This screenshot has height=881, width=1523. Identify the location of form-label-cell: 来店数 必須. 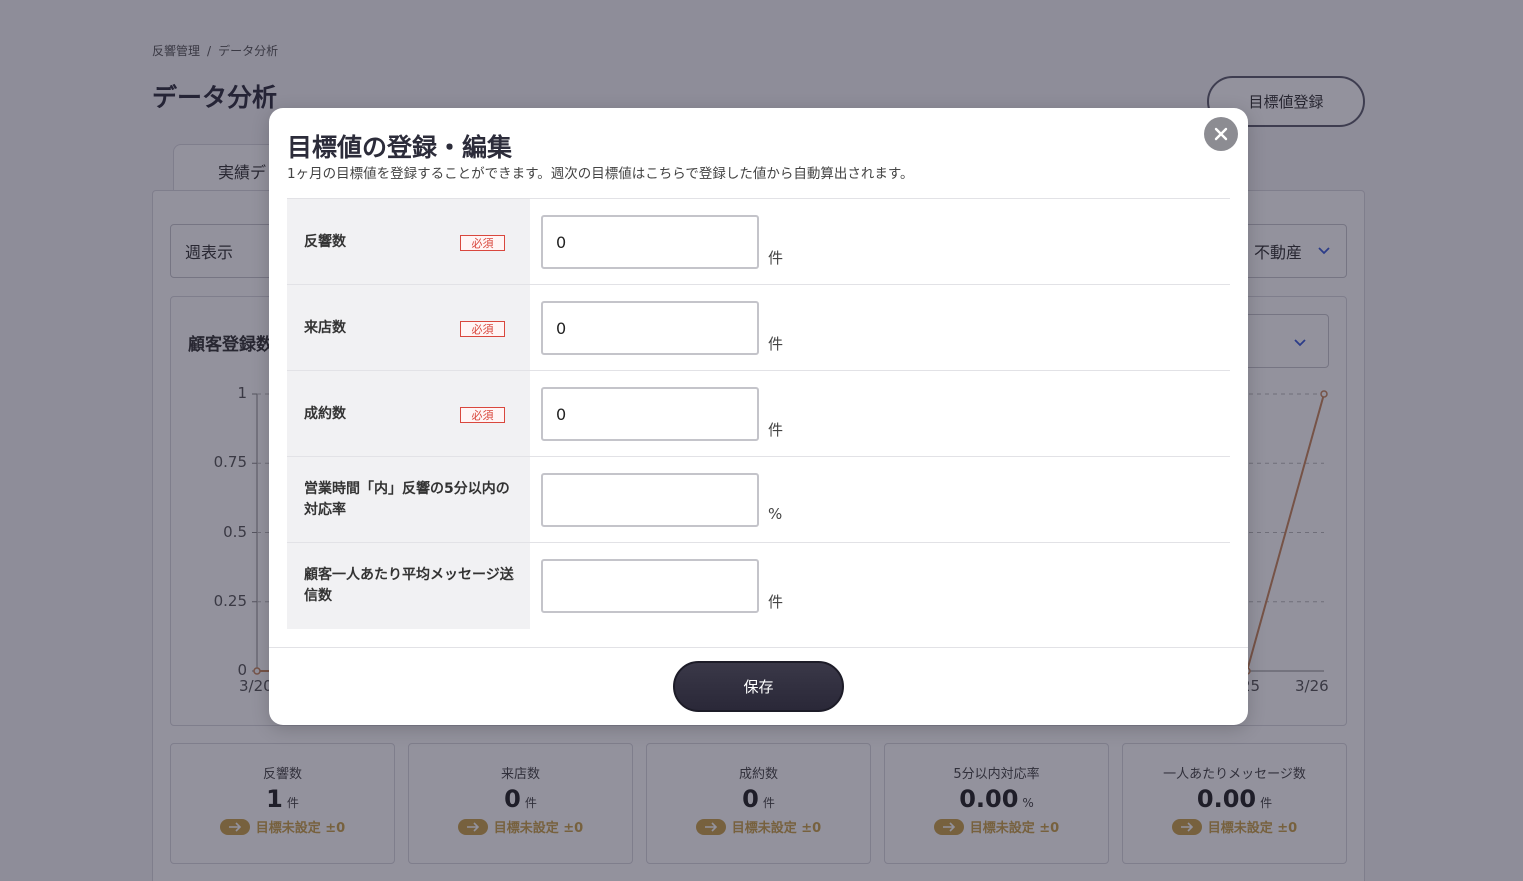
(408, 327).